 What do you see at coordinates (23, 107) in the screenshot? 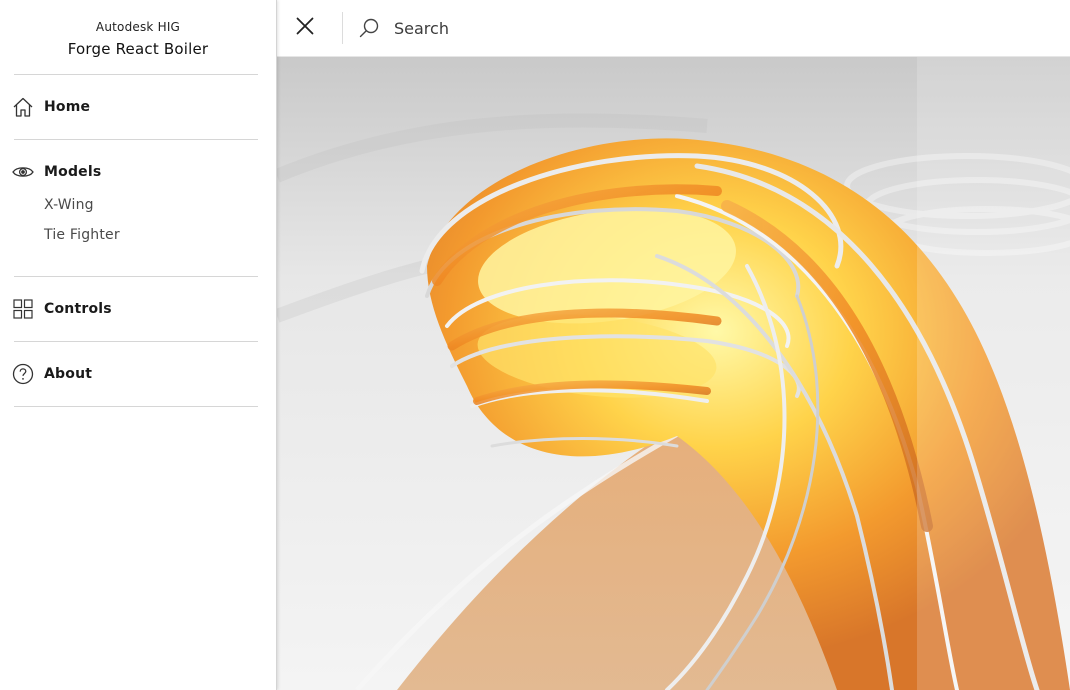
I see `home-icon` at bounding box center [23, 107].